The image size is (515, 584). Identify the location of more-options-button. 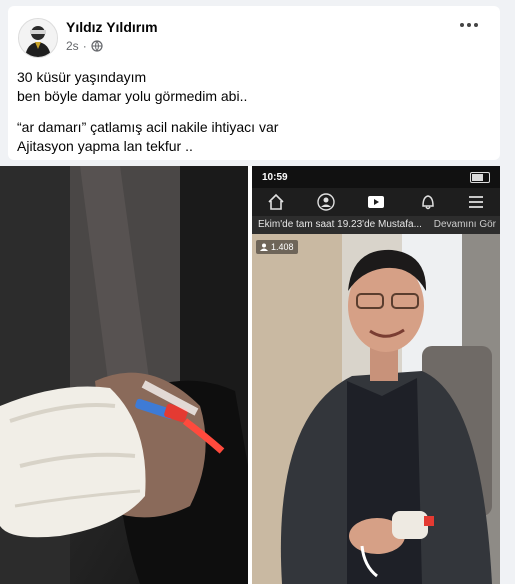
(469, 25).